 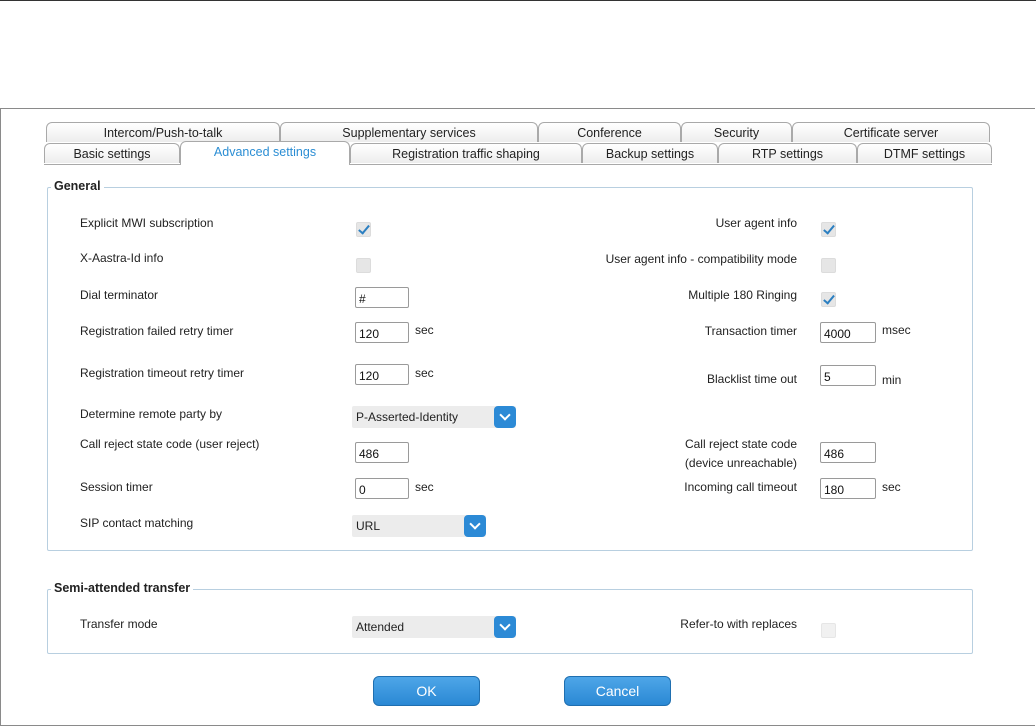 I want to click on dial-terminator-label: Dial terminator, so click(x=119, y=295).